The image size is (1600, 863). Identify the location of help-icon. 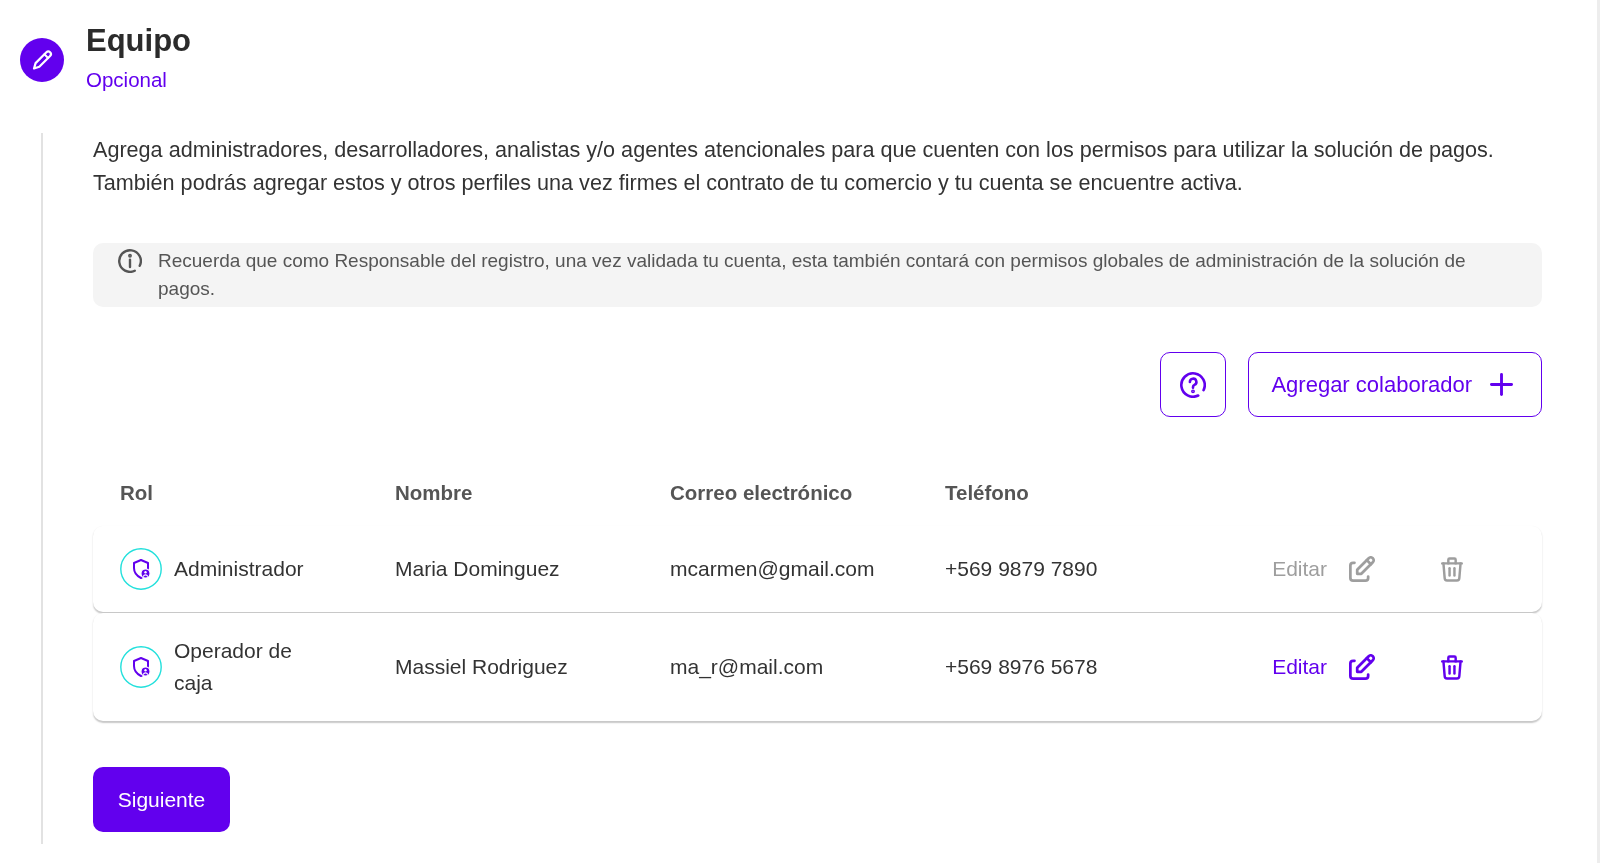
(1193, 384).